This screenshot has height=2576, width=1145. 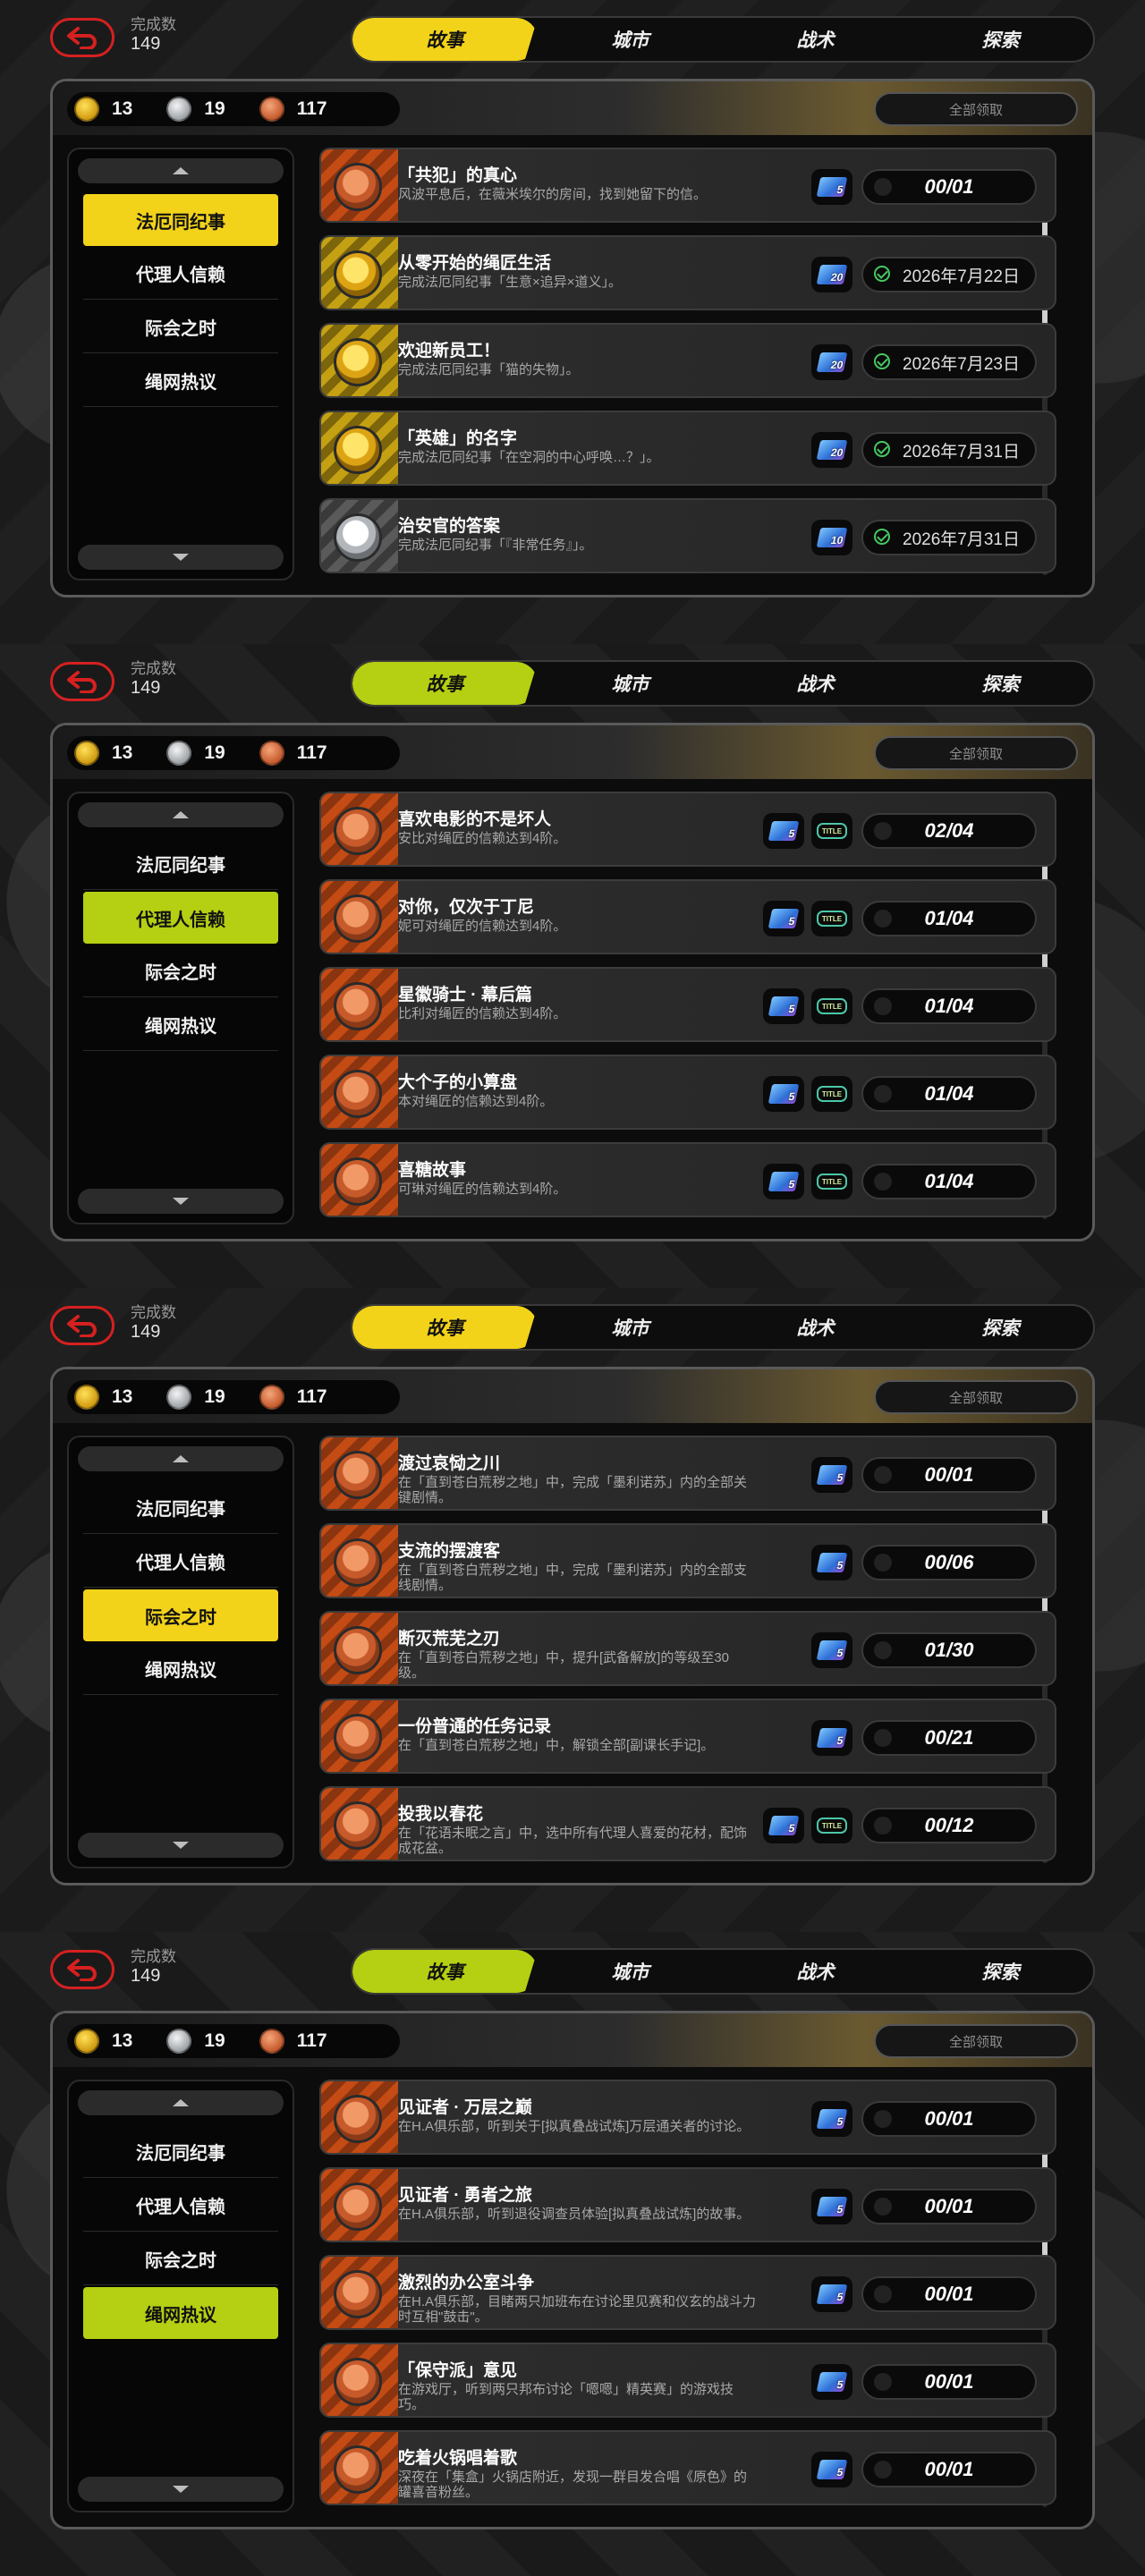 I want to click on quest-row: 对你，仅次于丁尼 妮可对绳匠的信赖达到4阶。 TITLE 5 01/04, so click(x=687, y=916).